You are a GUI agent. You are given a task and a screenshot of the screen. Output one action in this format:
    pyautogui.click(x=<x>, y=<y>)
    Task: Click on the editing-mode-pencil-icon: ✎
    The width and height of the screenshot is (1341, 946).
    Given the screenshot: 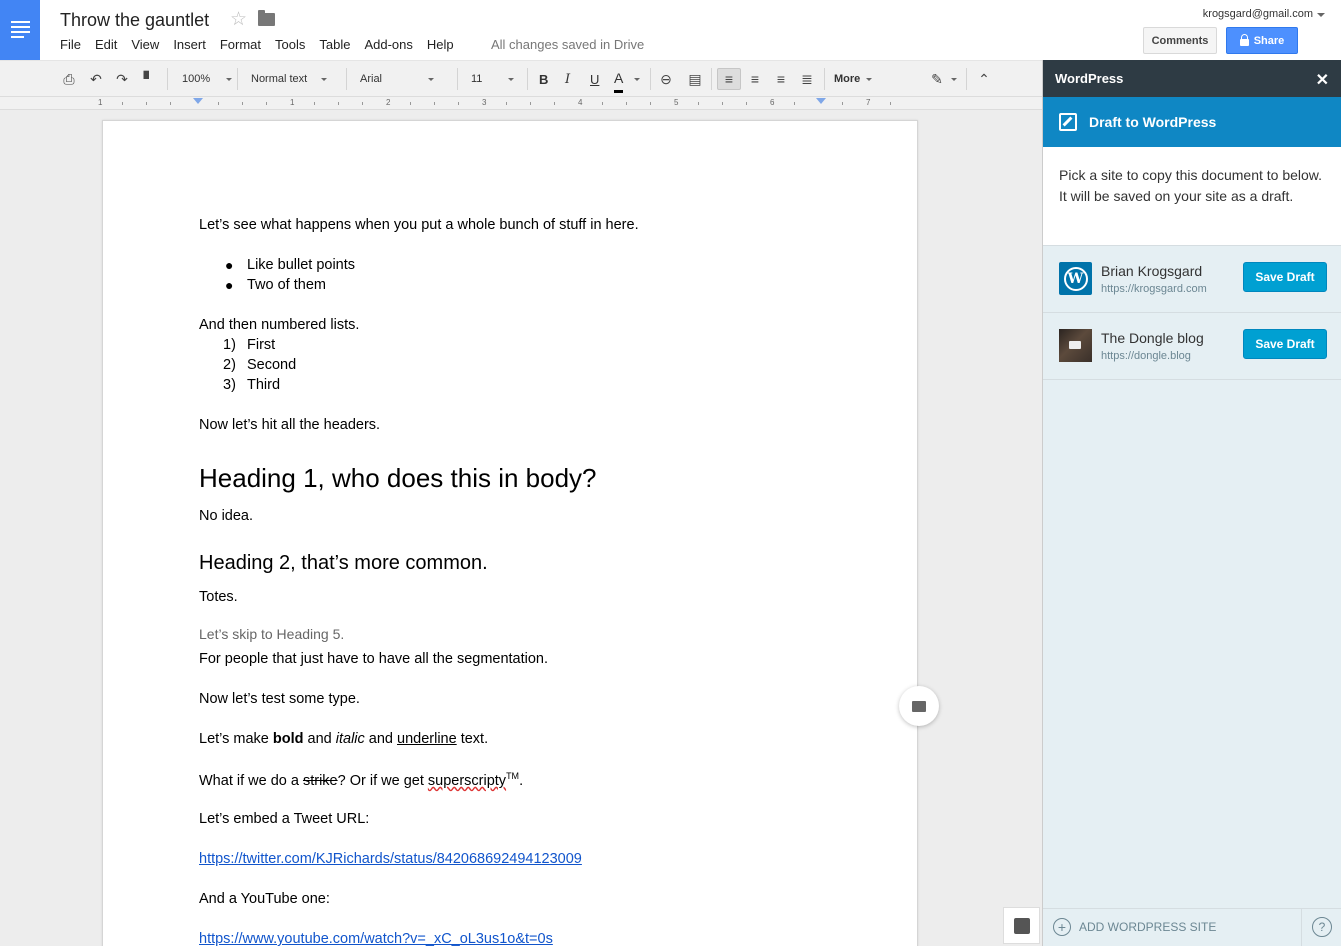 What is the action you would take?
    pyautogui.click(x=943, y=79)
    